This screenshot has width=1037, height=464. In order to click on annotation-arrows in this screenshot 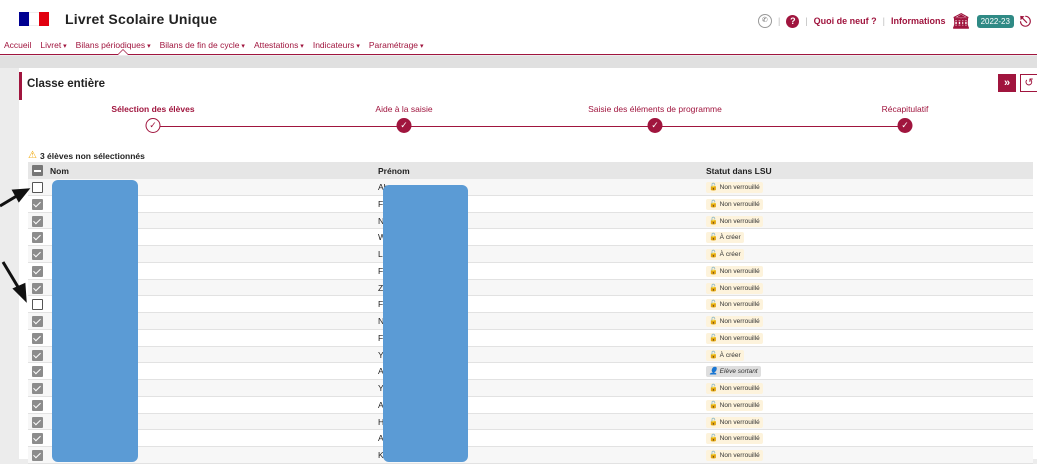, I will do `click(15, 245)`.